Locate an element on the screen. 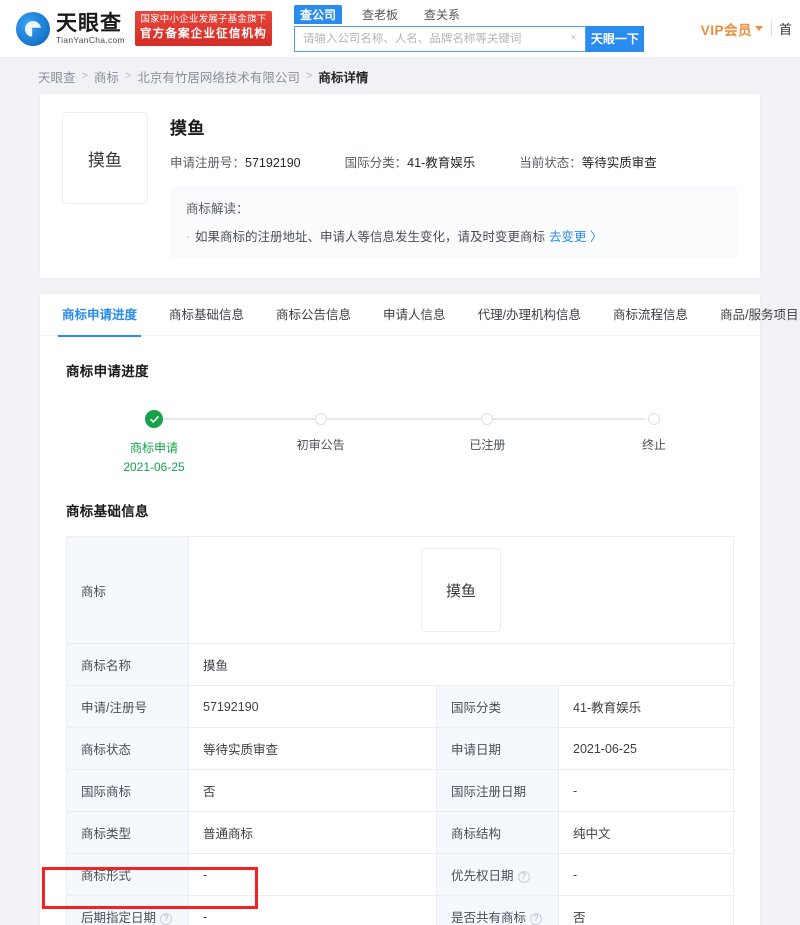 The width and height of the screenshot is (800, 925). search-area: 查公司 查老板 查关系 × 天眼一下 is located at coordinates (468, 28).